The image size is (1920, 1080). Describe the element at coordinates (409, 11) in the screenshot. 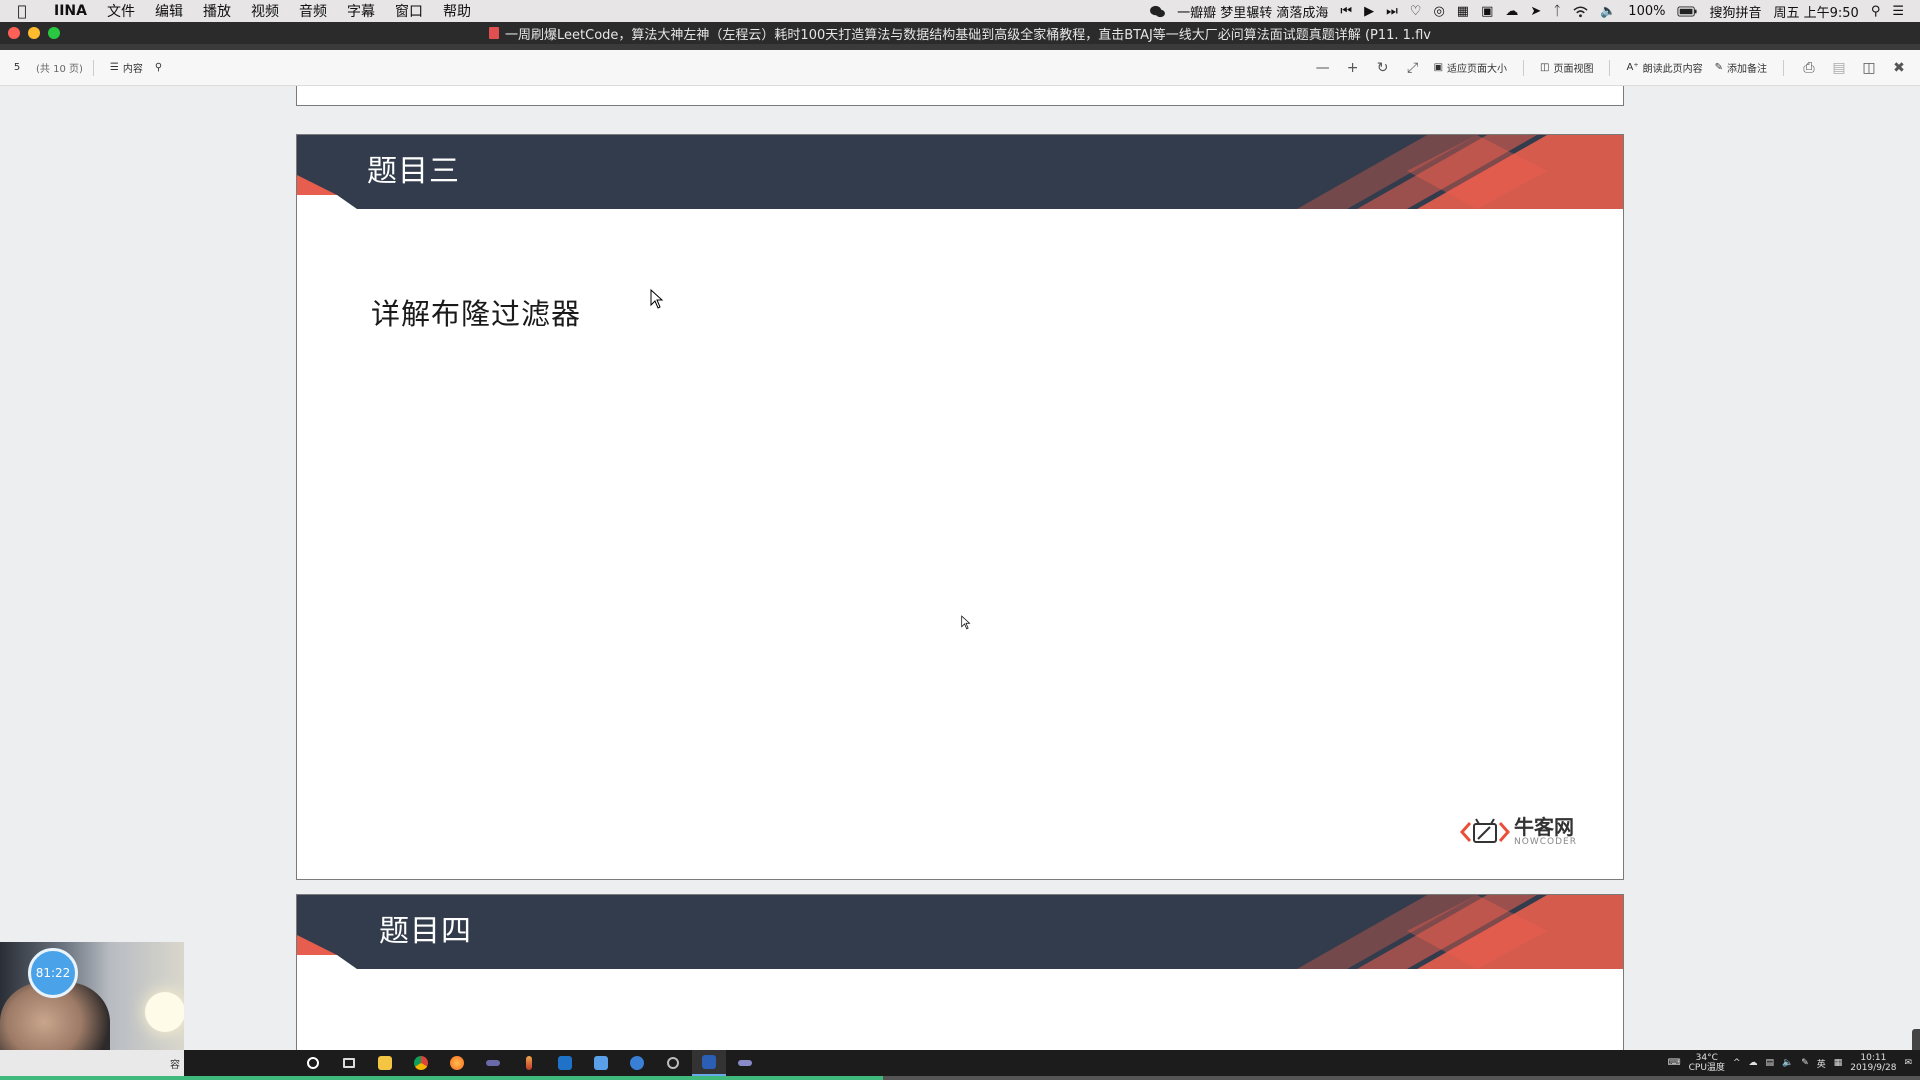

I see `menu-window: 窗口` at that location.